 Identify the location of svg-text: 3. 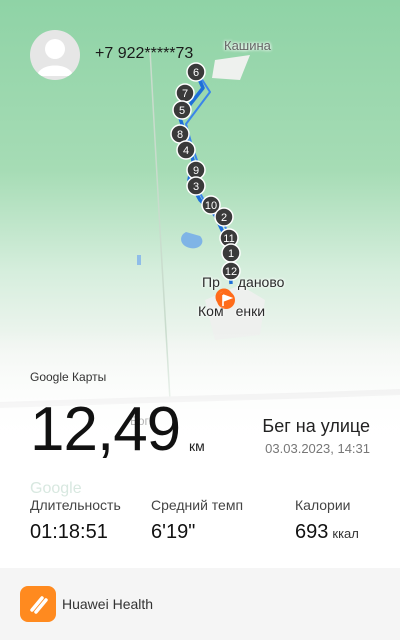
(196, 187).